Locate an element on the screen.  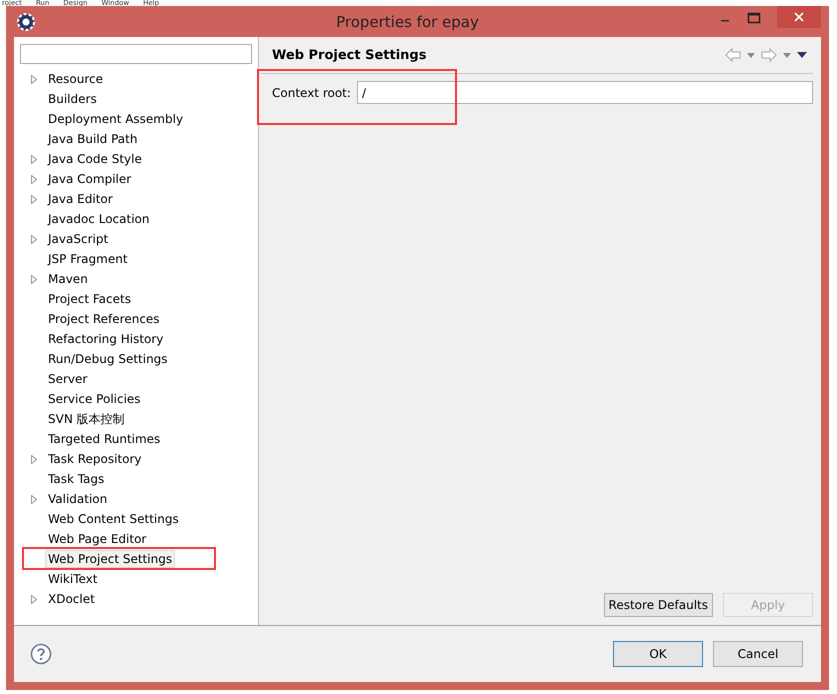
tree-item: WikiText is located at coordinates (72, 579).